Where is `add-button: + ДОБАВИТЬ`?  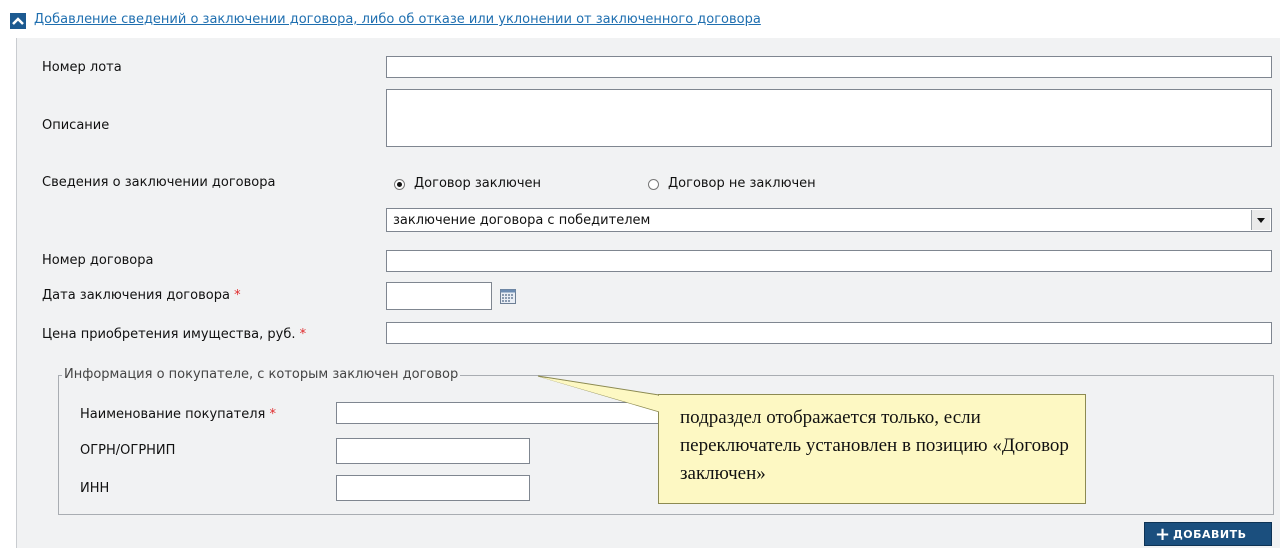 add-button: + ДОБАВИТЬ is located at coordinates (1208, 534).